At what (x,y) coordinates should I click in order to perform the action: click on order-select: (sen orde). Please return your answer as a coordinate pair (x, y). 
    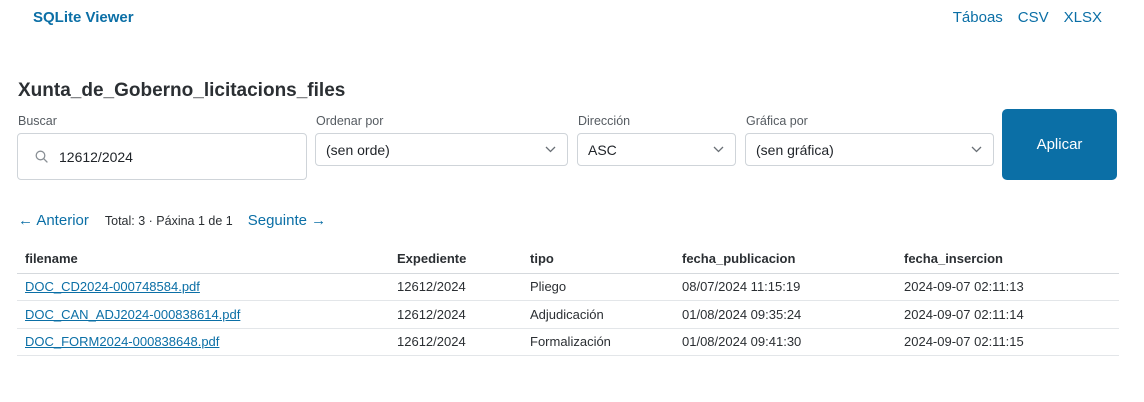
    Looking at the image, I should click on (441, 149).